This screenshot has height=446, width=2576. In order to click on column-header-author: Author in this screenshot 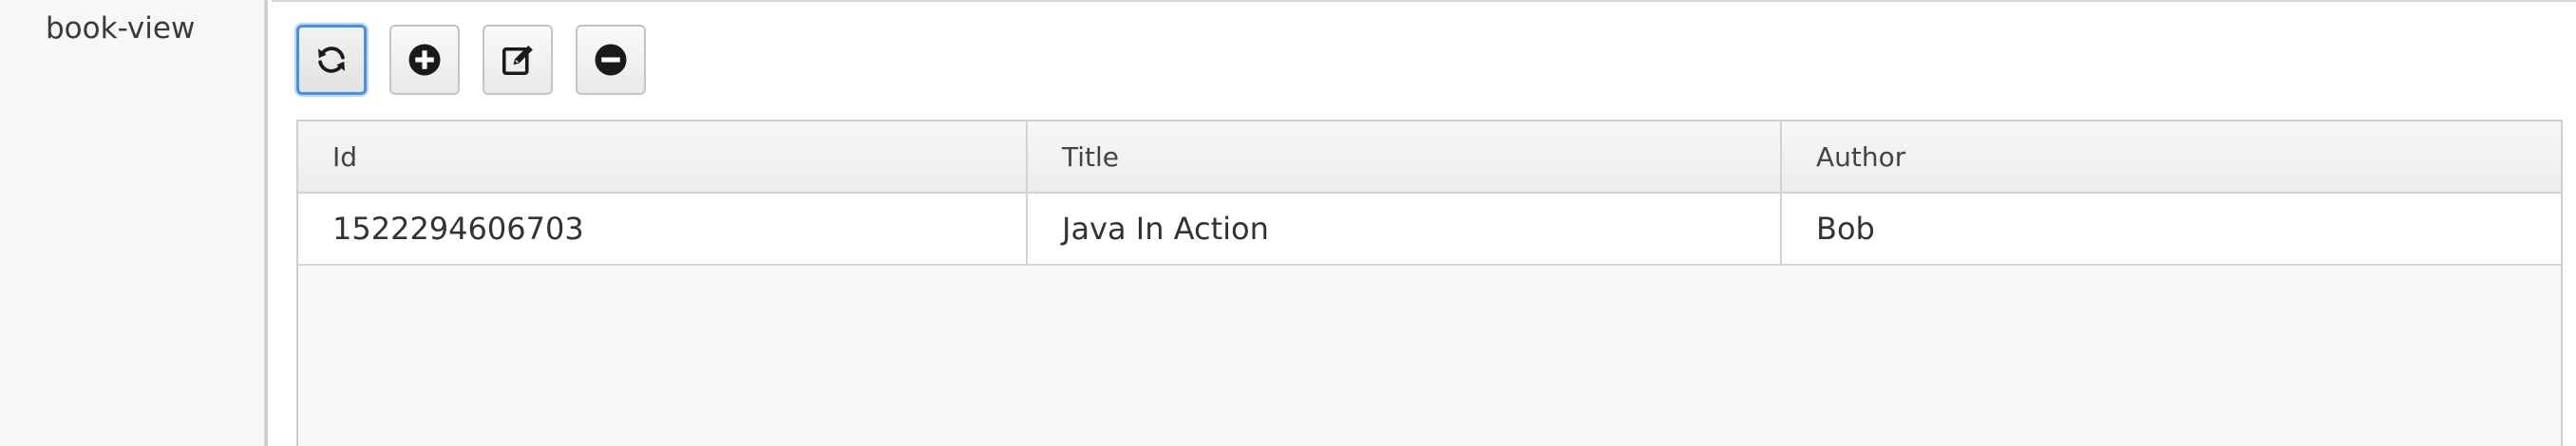, I will do `click(2170, 156)`.